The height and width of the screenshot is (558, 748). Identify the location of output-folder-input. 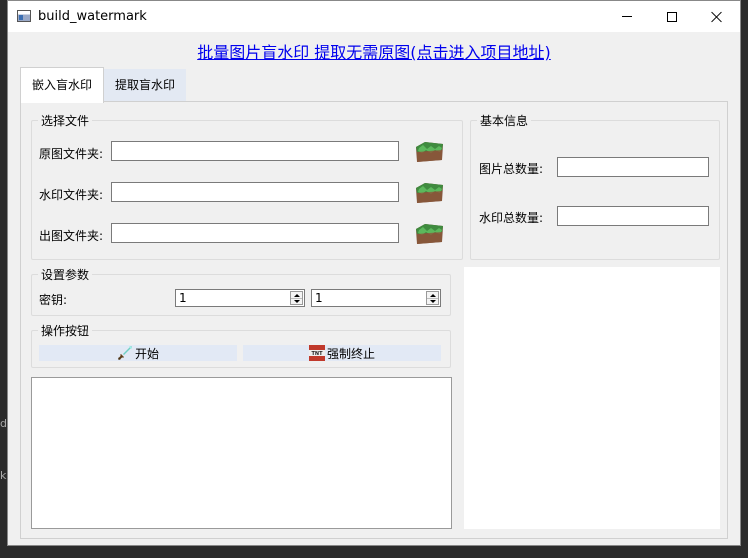
(255, 233).